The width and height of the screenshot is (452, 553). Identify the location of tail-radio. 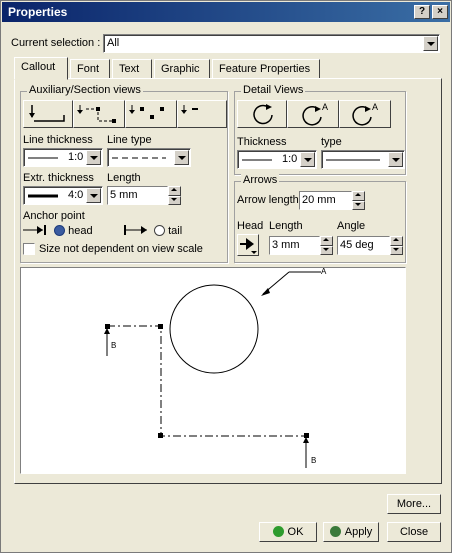
(160, 230).